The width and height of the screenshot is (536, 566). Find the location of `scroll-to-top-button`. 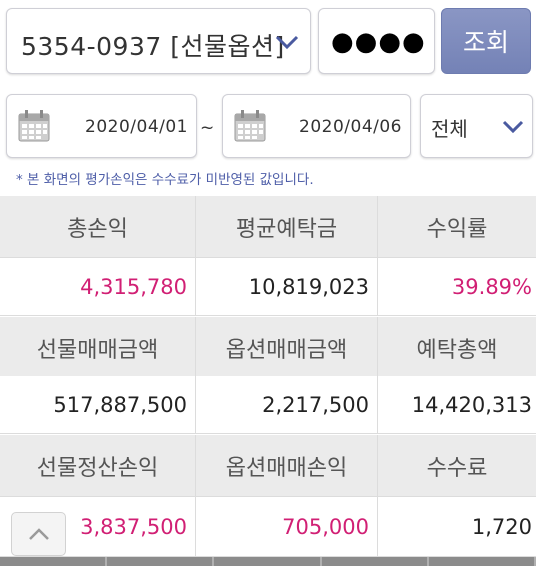

scroll-to-top-button is located at coordinates (38, 534).